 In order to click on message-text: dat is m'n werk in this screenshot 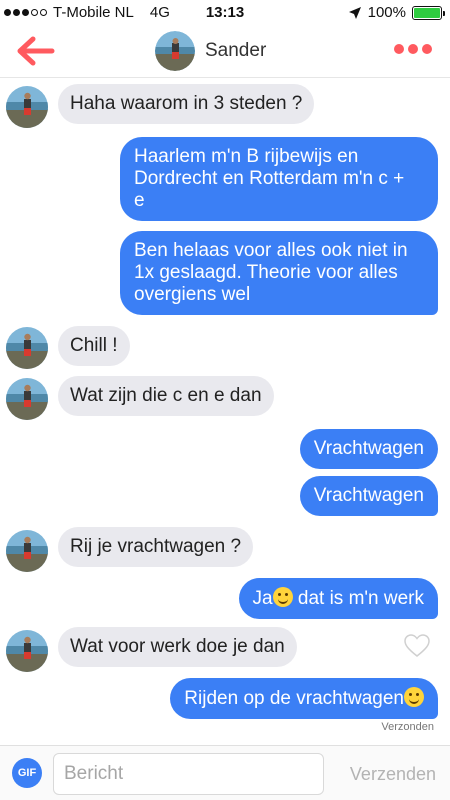, I will do `click(358, 598)`.